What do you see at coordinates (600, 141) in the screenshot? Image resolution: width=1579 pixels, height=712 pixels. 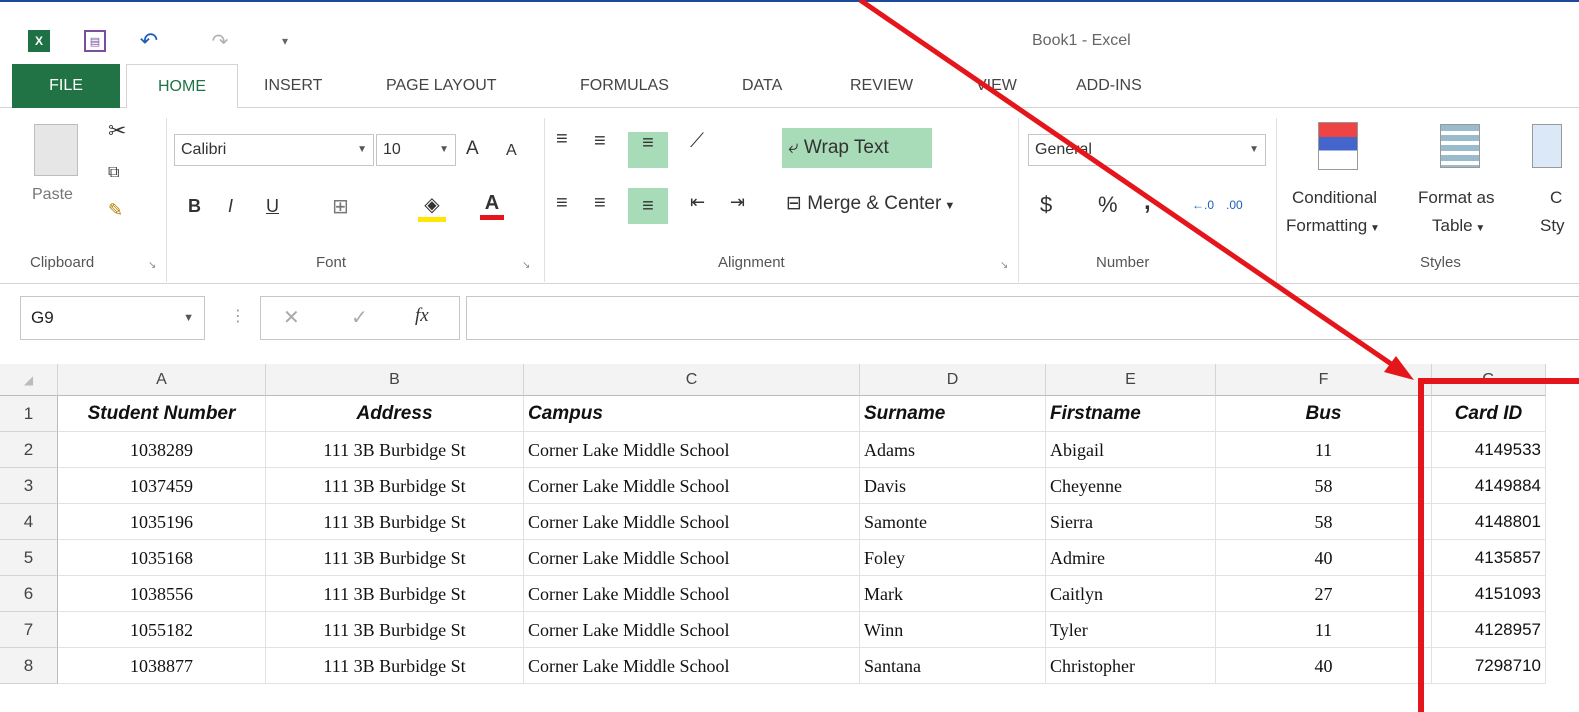 I see `align-middle-icon: ≡` at bounding box center [600, 141].